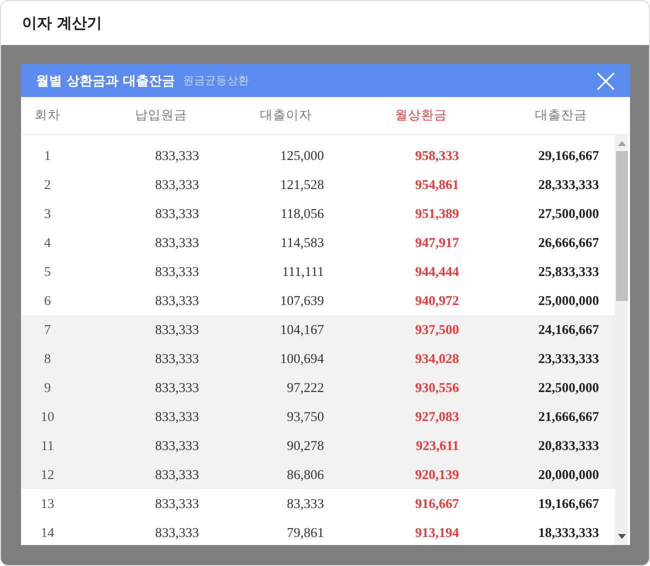 This screenshot has width=650, height=566. Describe the element at coordinates (47, 388) in the screenshot. I see `table-cell-text: 9` at that location.